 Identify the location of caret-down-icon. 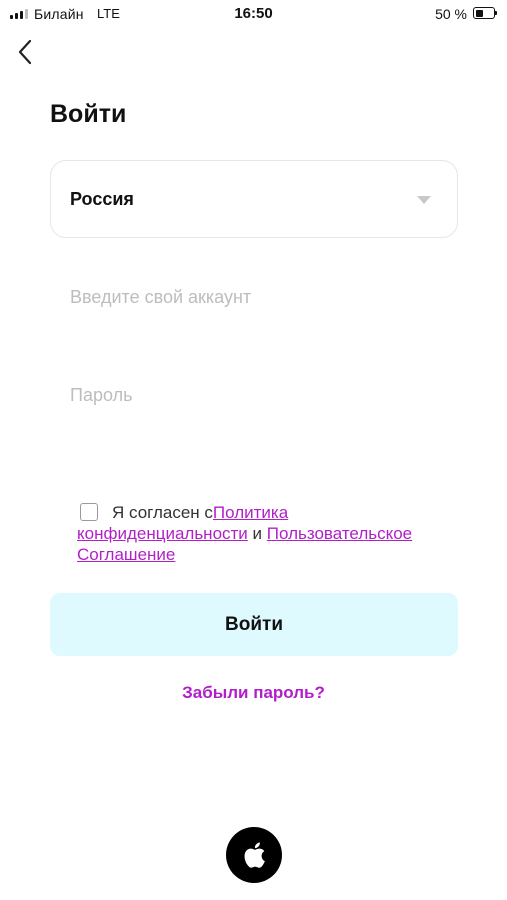
(424, 200).